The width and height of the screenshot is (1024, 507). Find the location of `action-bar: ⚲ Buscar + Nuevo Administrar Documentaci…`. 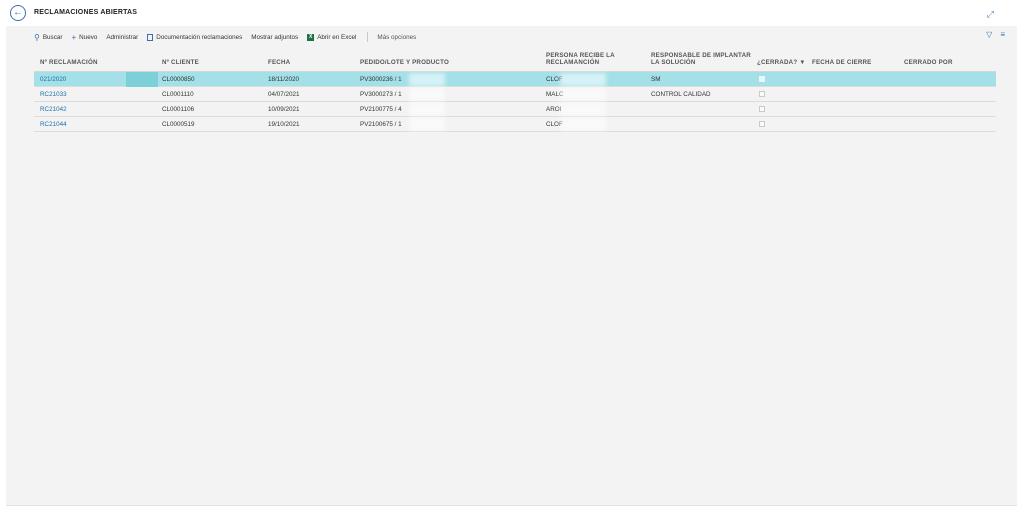

action-bar: ⚲ Buscar + Nuevo Administrar Documentaci… is located at coordinates (522, 37).